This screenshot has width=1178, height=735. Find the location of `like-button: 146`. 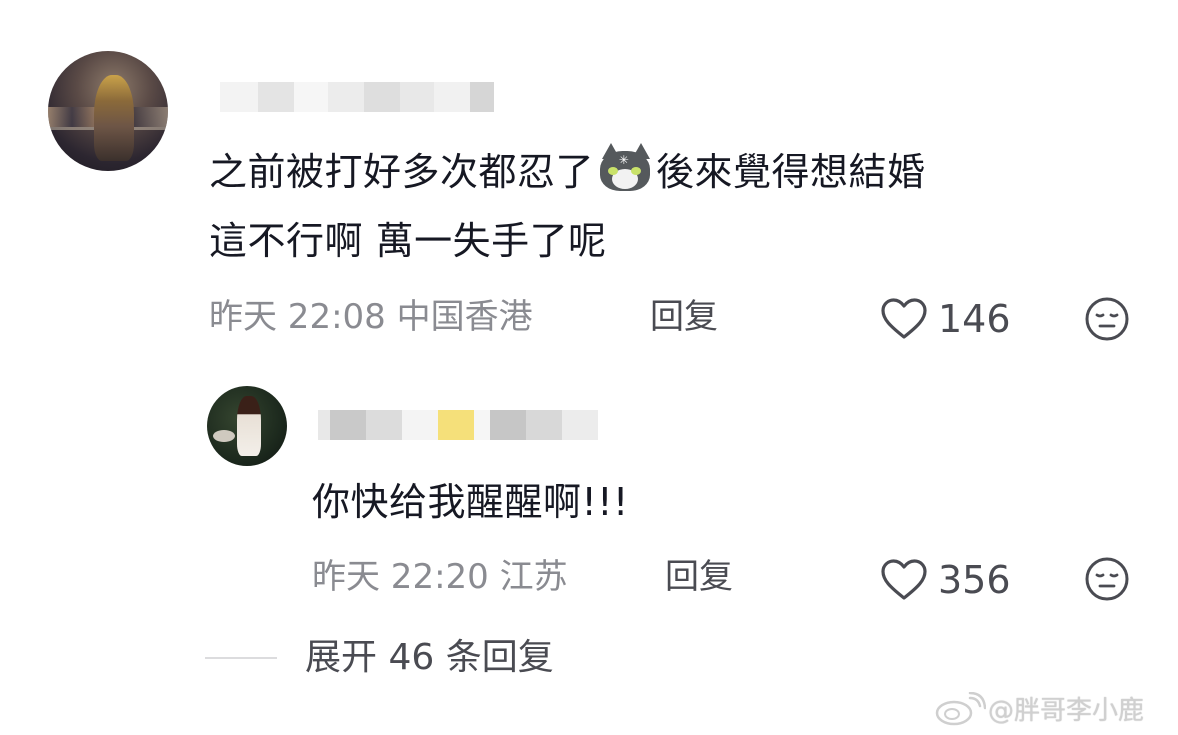

like-button: 146 is located at coordinates (945, 319).